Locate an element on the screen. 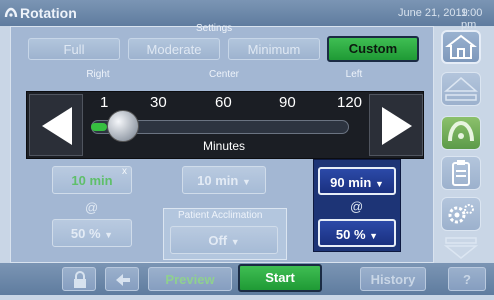 The image size is (494, 300). settings-label: Settings is located at coordinates (214, 28).